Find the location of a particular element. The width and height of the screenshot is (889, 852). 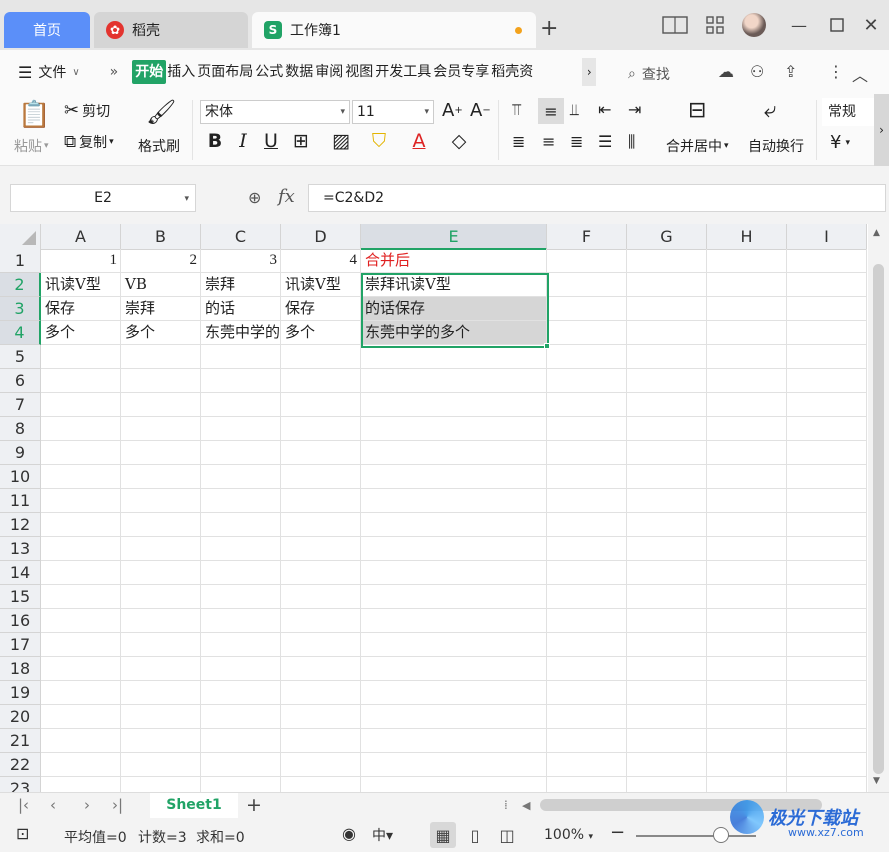

cell-g21 is located at coordinates (667, 741).